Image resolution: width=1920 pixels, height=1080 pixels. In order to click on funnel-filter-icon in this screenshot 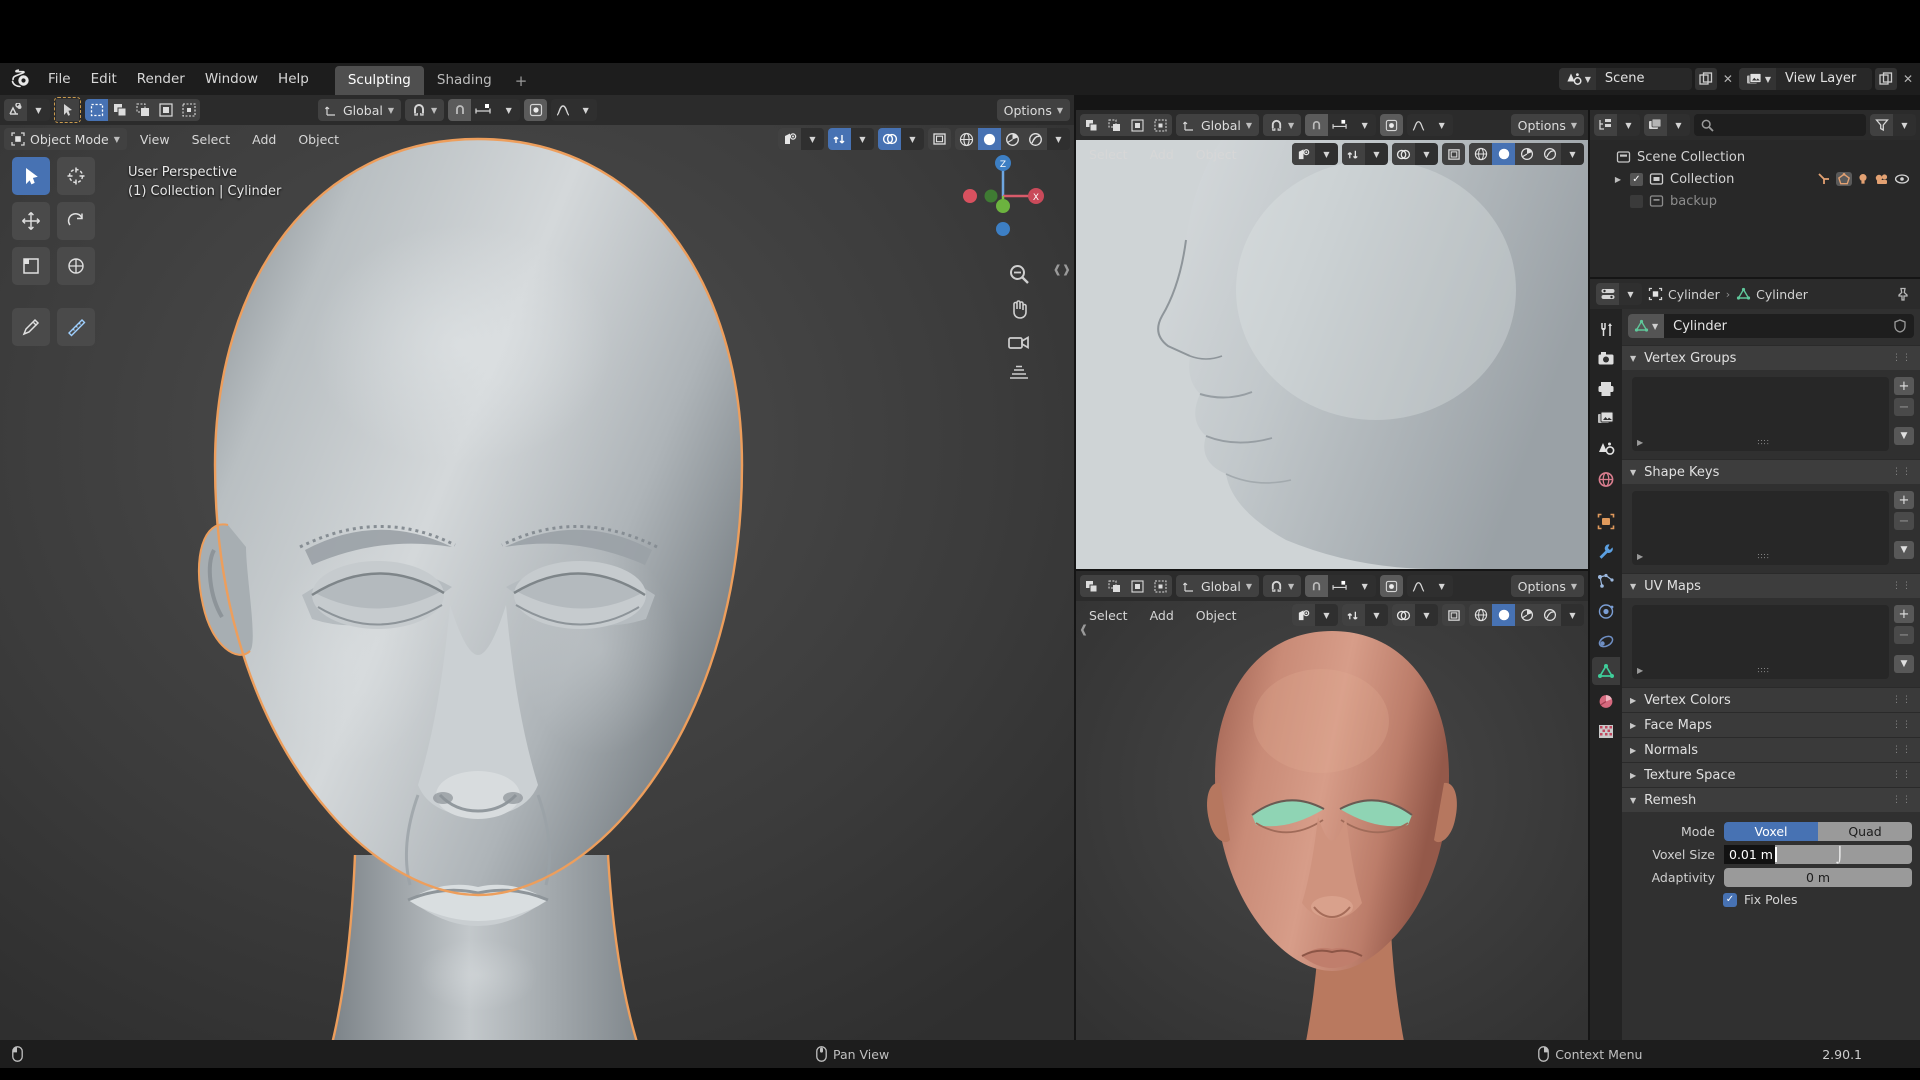, I will do `click(1881, 125)`.